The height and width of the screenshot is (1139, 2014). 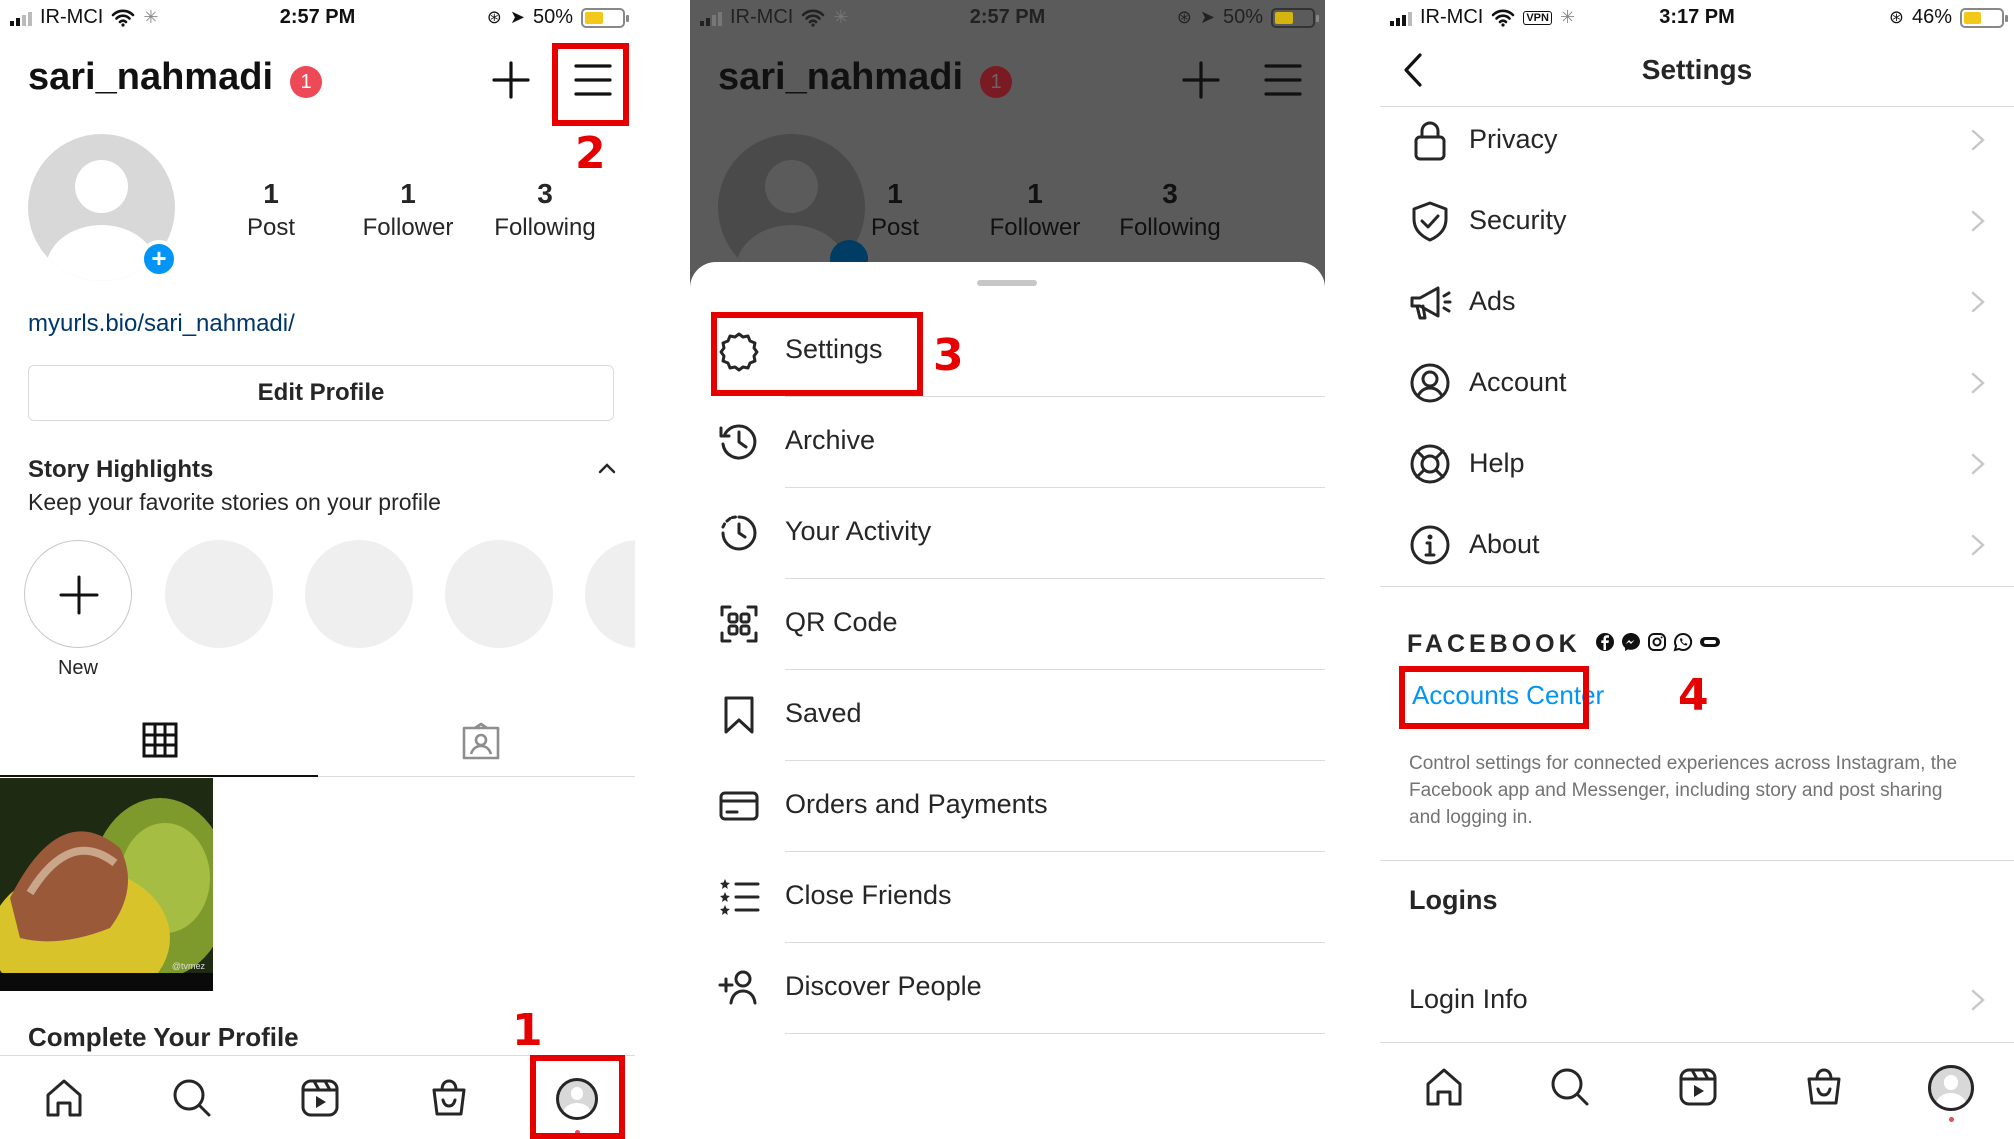 I want to click on bookmark-icon, so click(x=739, y=715).